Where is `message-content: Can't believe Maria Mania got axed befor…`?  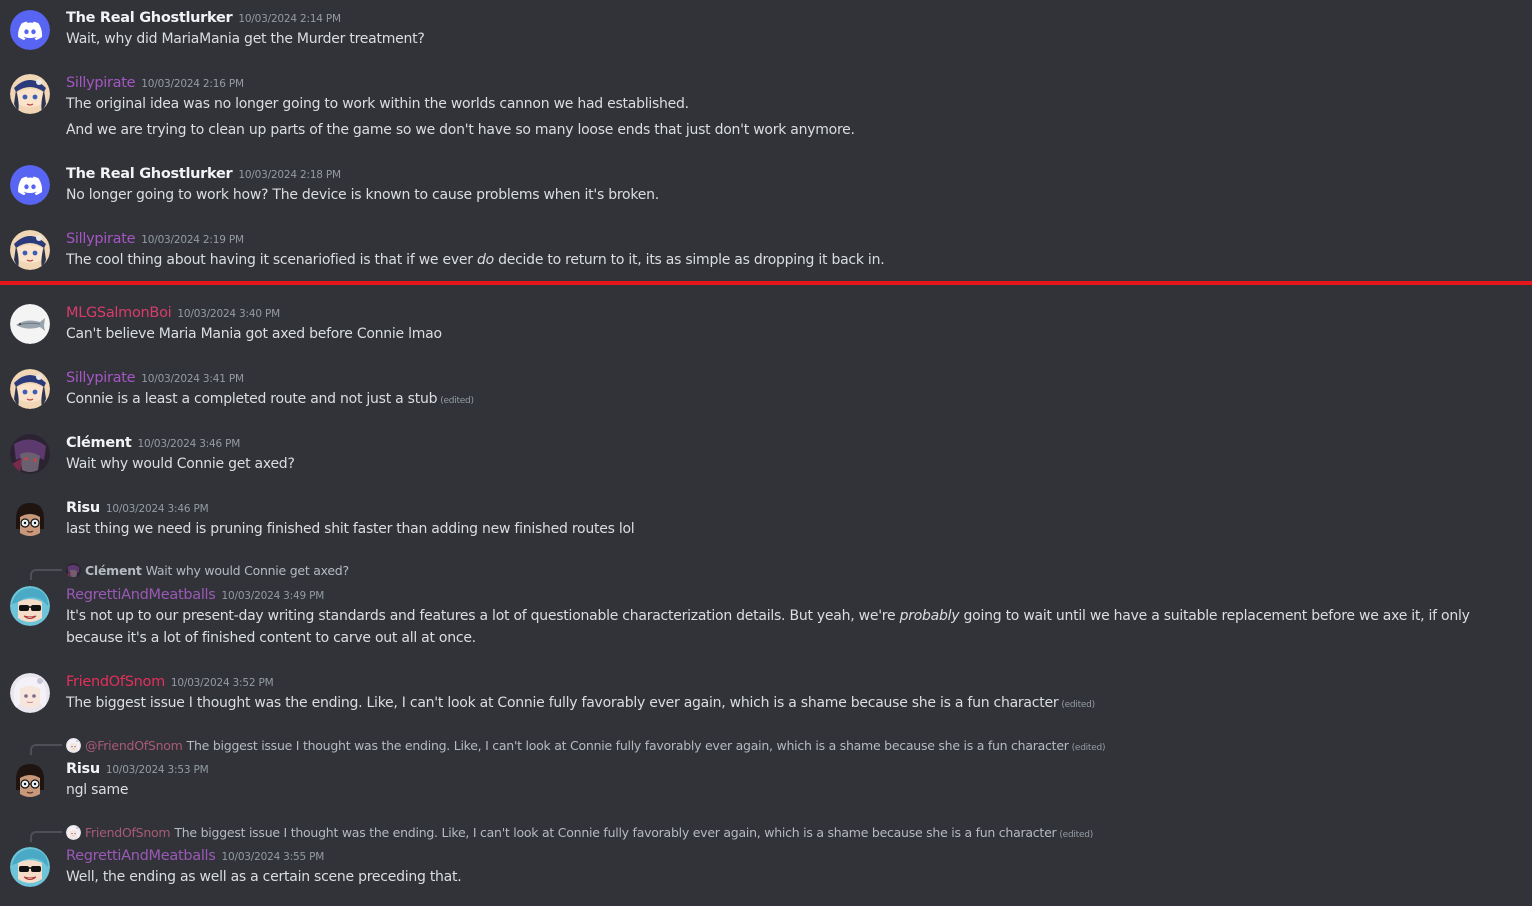
message-content: Can't believe Maria Mania got axed befor… is located at coordinates (254, 334).